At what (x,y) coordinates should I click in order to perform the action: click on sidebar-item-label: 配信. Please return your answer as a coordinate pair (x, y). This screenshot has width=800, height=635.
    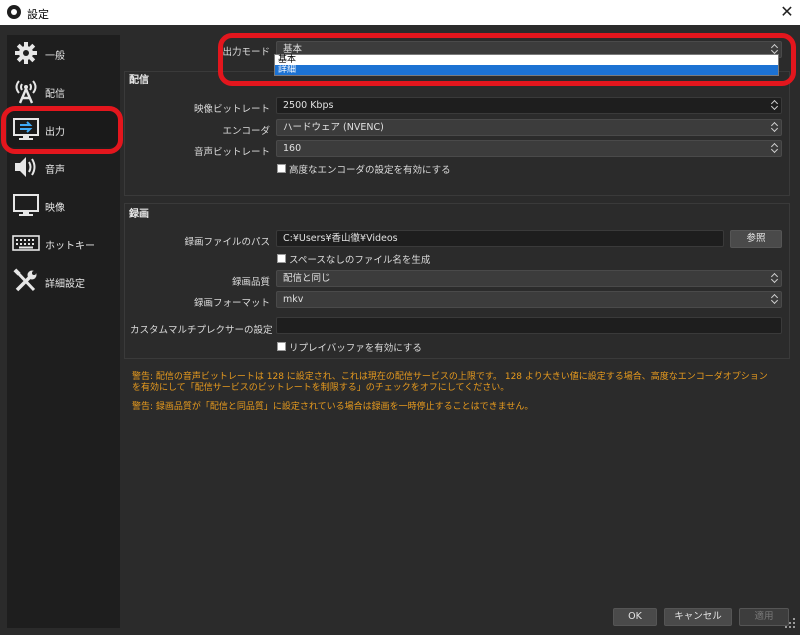
    Looking at the image, I should click on (55, 94).